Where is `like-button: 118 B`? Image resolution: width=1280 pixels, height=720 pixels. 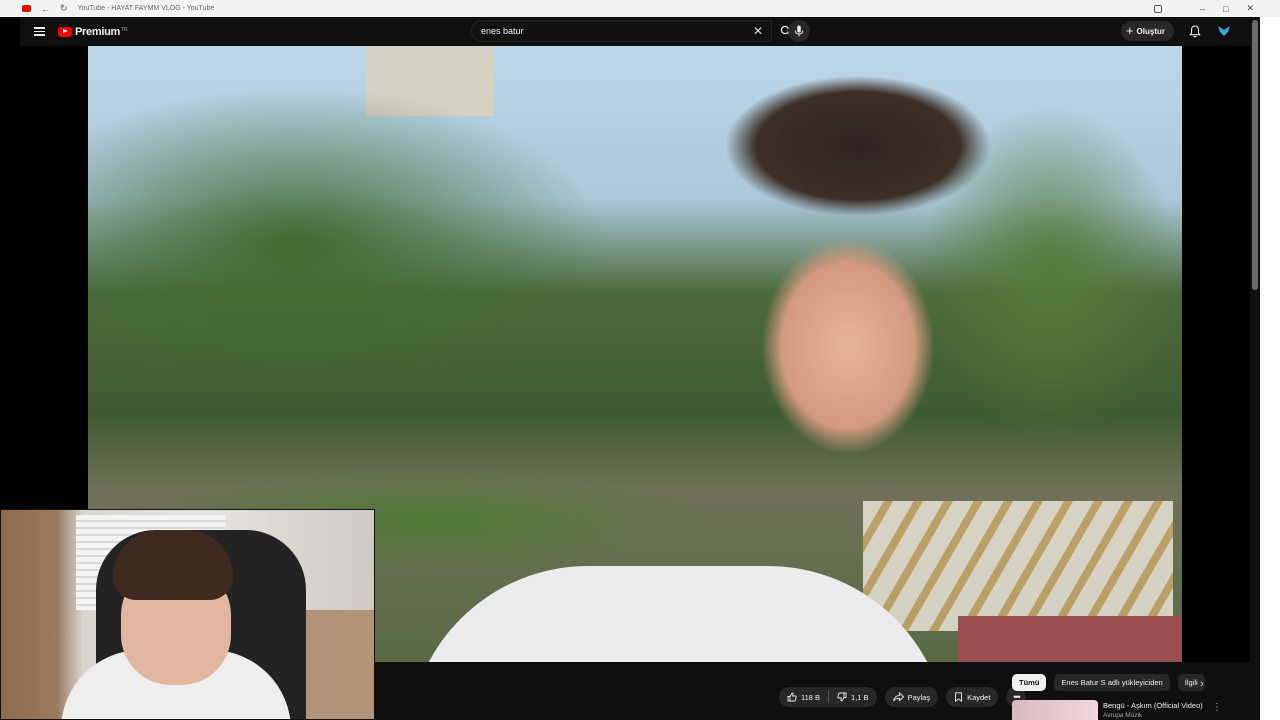
like-button: 118 B is located at coordinates (803, 697).